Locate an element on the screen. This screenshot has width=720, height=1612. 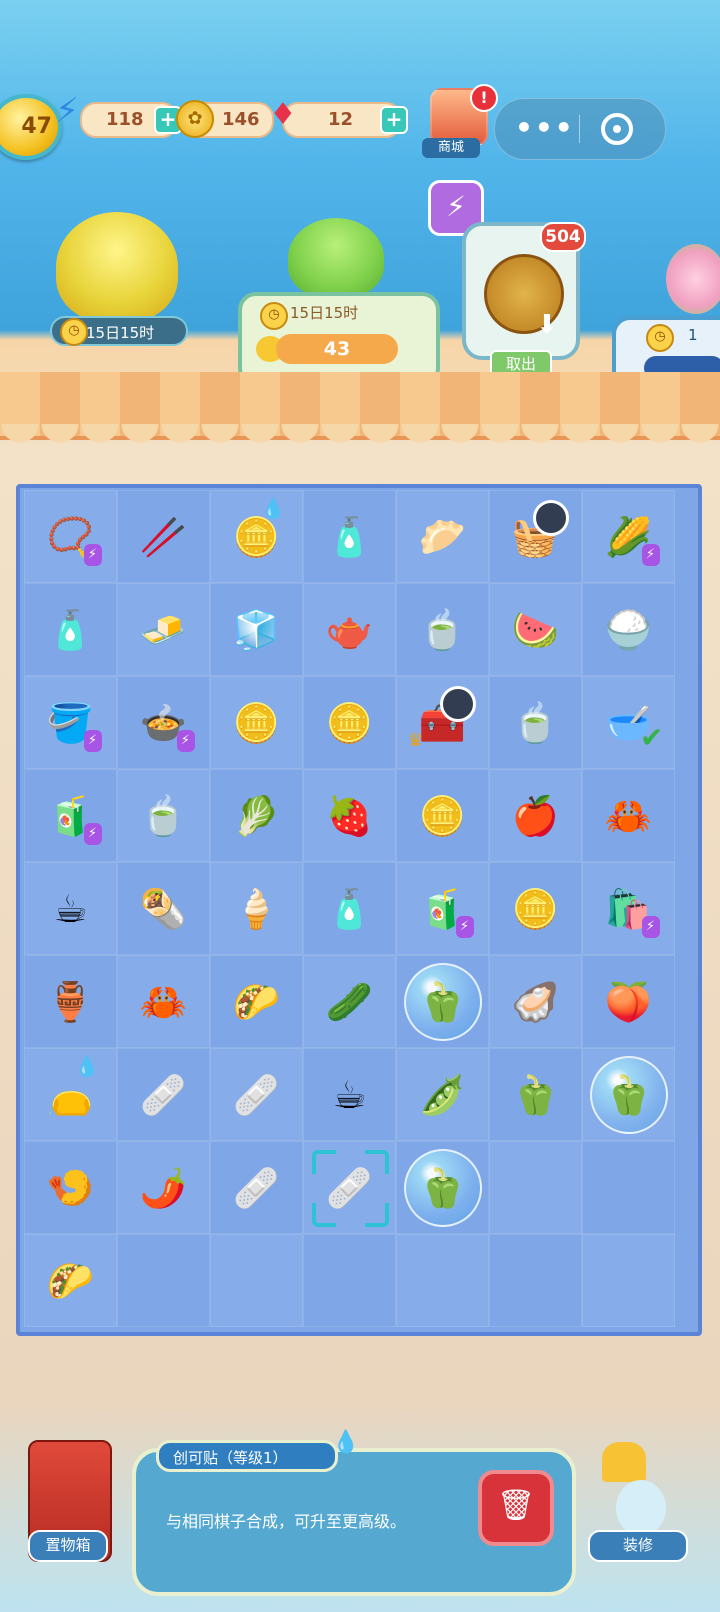
decorate-label: 装修 is located at coordinates (638, 1546).